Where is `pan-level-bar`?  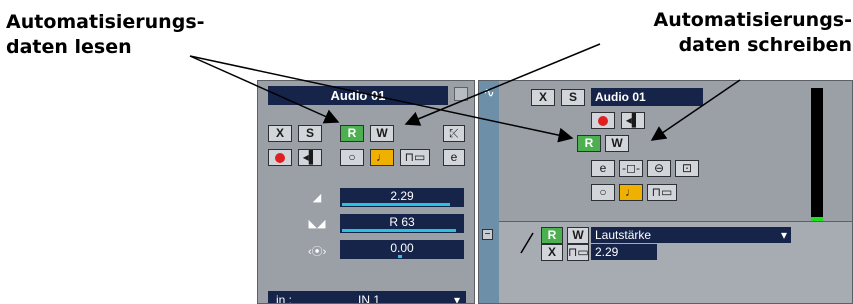
pan-level-bar is located at coordinates (399, 230).